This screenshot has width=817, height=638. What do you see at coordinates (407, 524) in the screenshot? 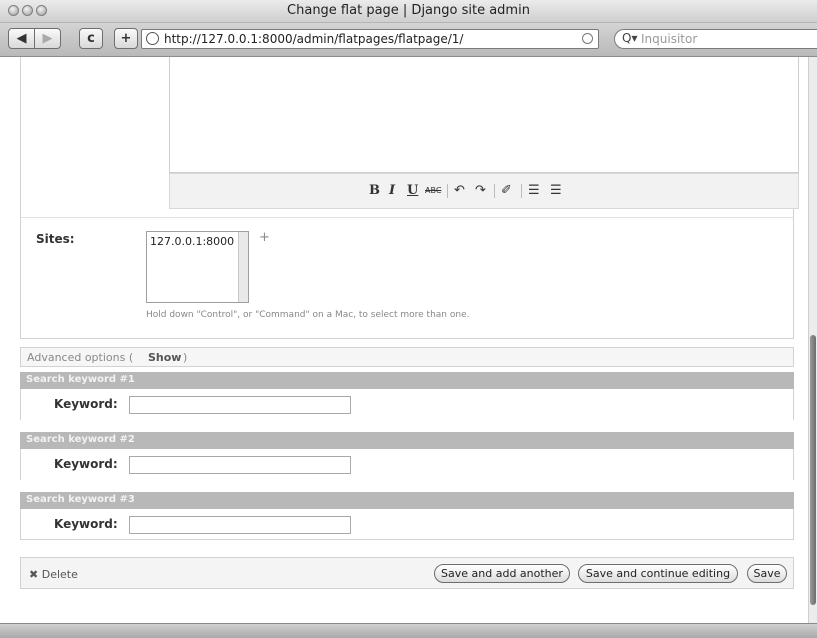
I see `keyword-3-row: Keyword:` at bounding box center [407, 524].